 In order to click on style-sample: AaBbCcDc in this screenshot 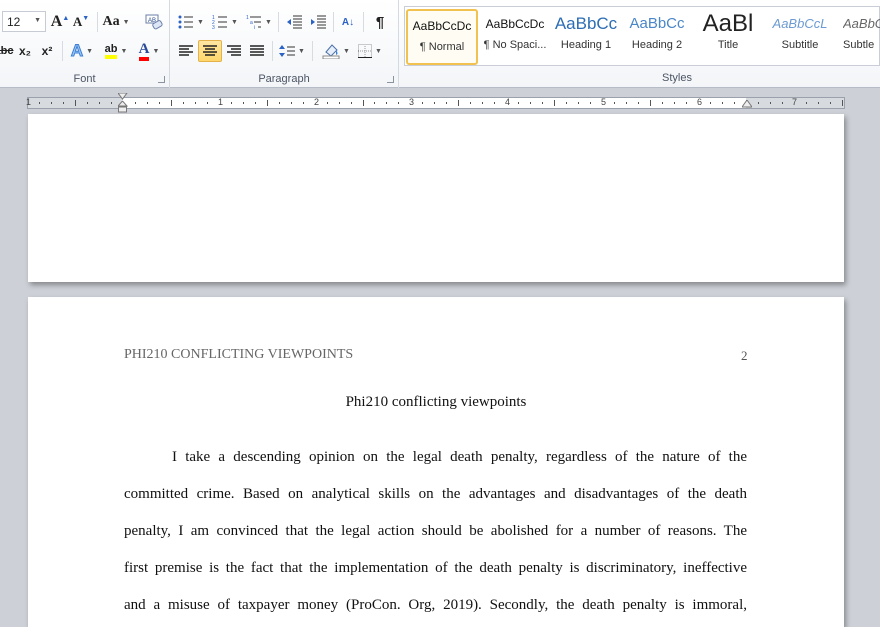, I will do `click(442, 26)`.